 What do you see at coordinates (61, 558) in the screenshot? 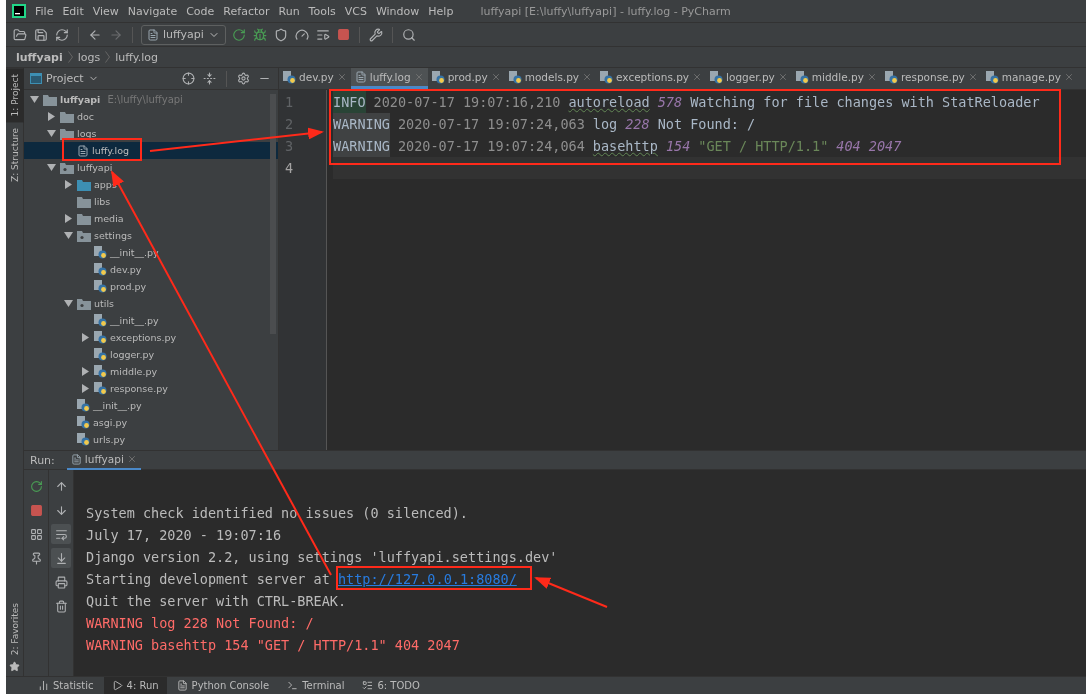
I see `scroll-to-end-icon` at bounding box center [61, 558].